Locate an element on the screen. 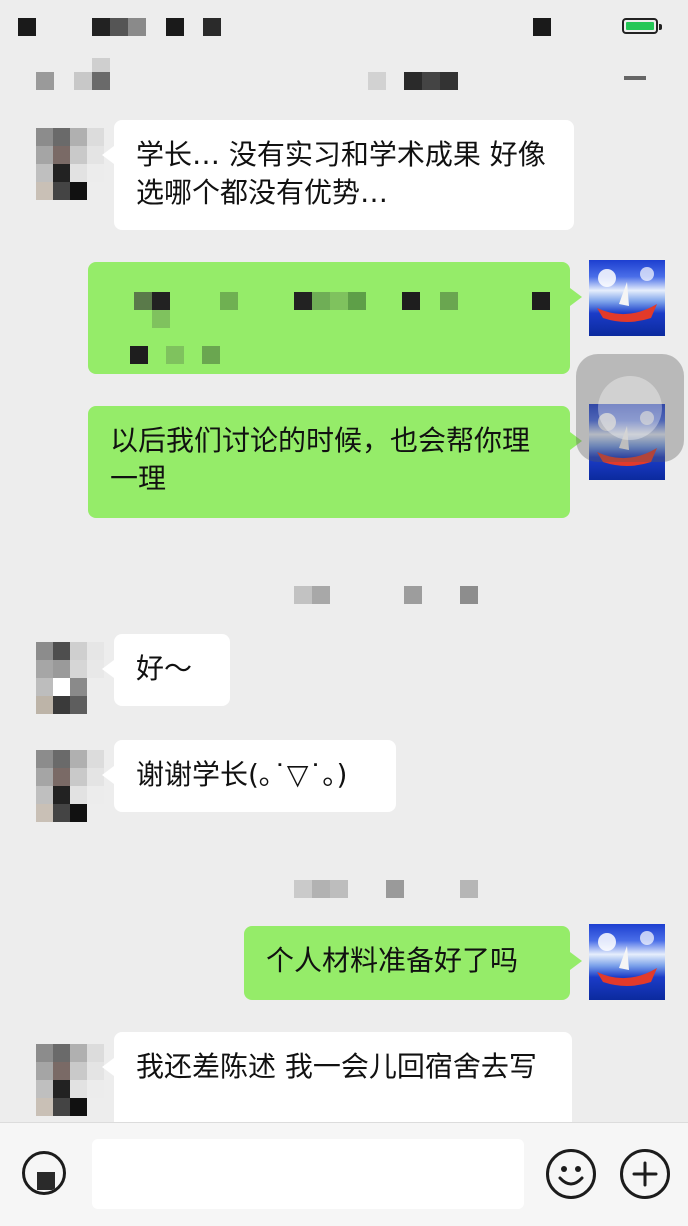 The image size is (688, 1226). message-input is located at coordinates (308, 1174).